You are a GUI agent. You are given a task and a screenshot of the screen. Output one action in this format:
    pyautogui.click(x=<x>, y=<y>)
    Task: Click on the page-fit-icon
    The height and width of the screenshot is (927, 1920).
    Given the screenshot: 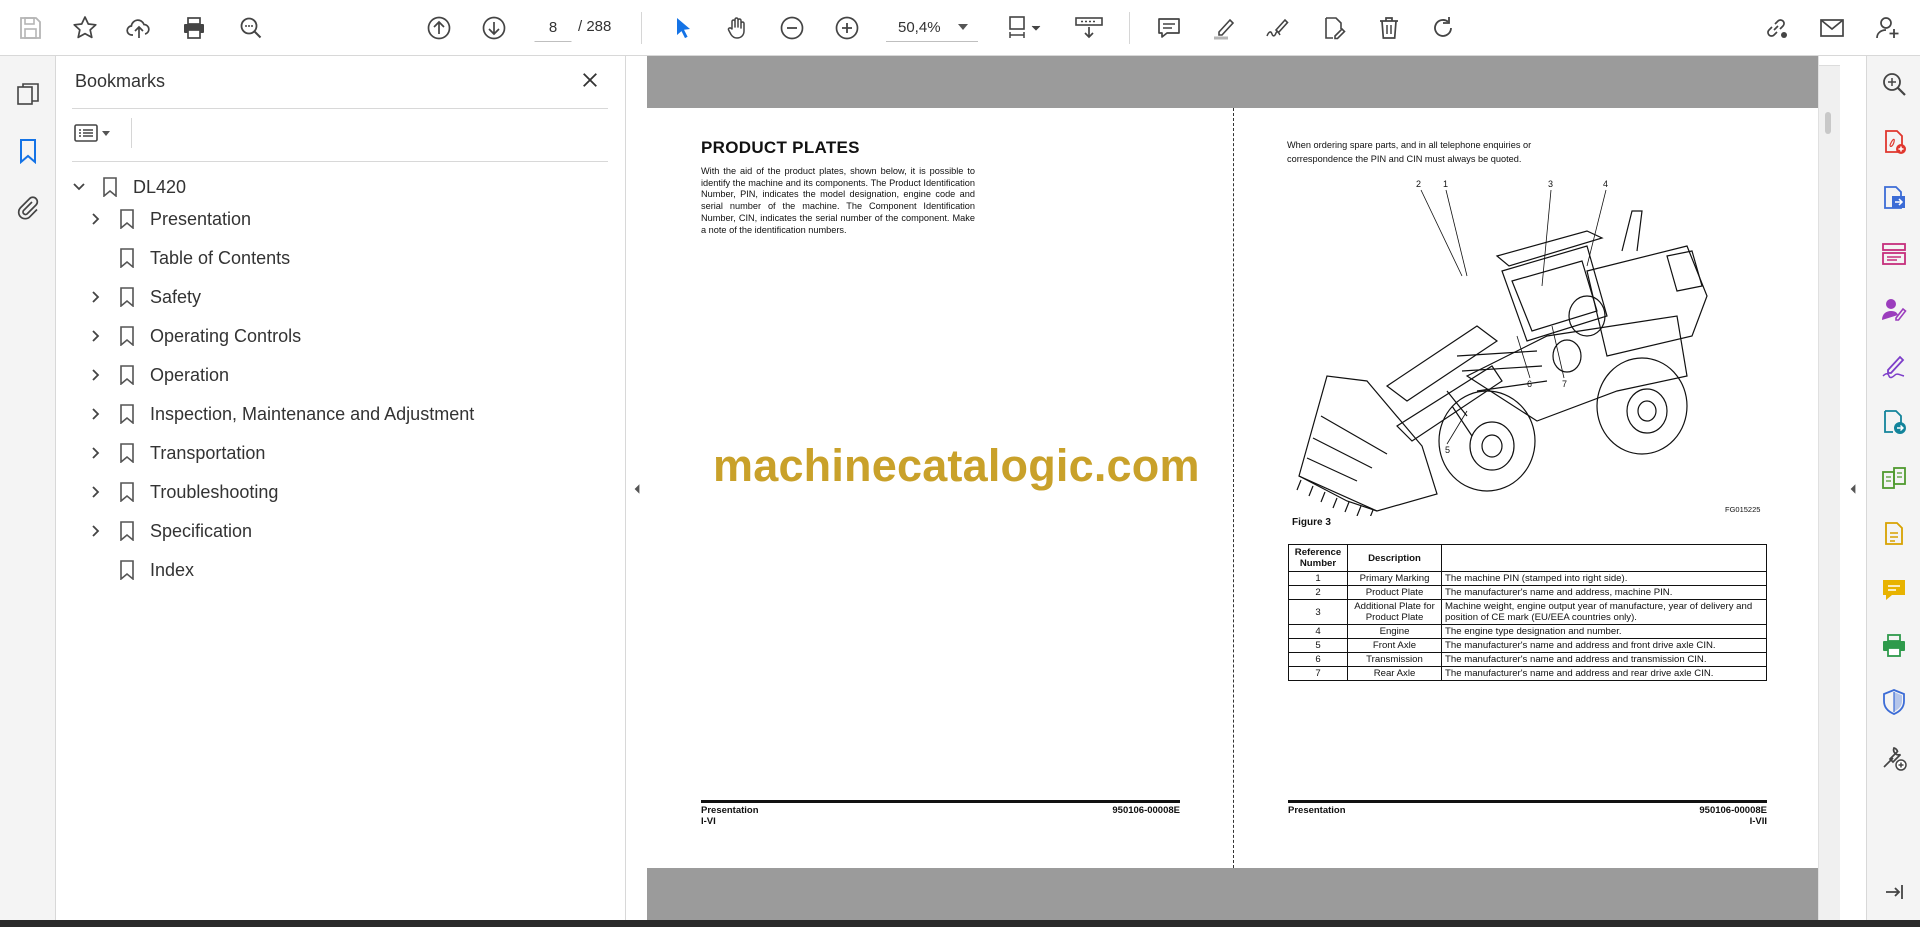 What is the action you would take?
    pyautogui.click(x=1024, y=28)
    